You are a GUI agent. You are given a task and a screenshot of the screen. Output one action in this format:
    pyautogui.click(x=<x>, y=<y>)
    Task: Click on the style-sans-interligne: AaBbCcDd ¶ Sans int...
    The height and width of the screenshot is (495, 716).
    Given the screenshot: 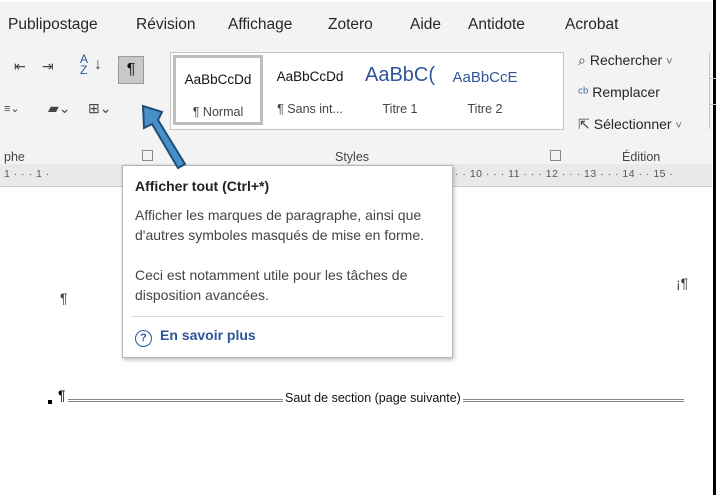 What is the action you would take?
    pyautogui.click(x=310, y=90)
    